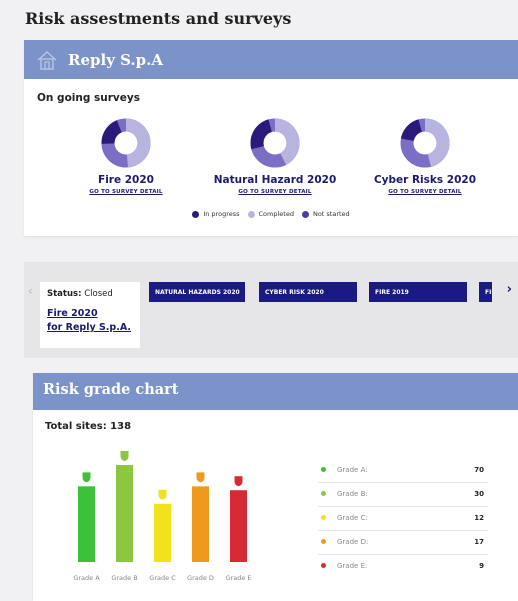 The image size is (518, 601). I want to click on legend-item: In progress, so click(216, 214).